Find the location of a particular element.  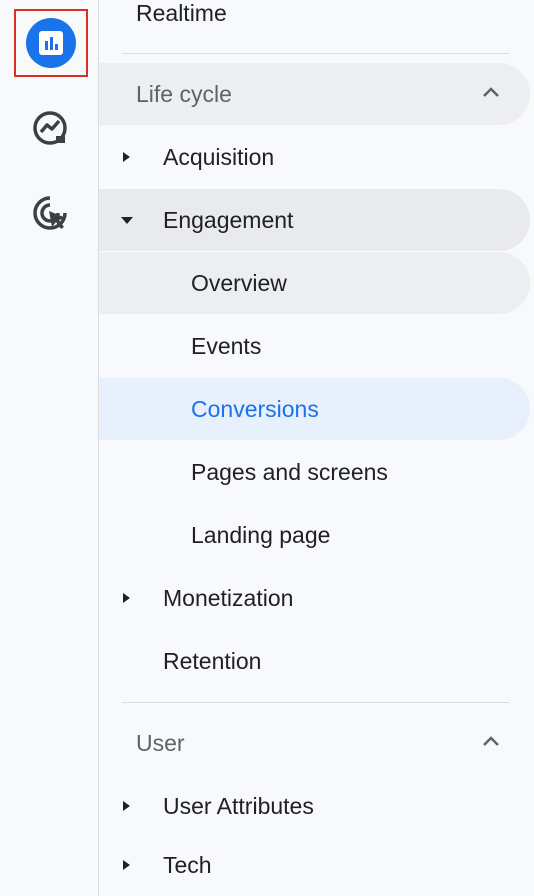

life-cycle-title: Life cycle is located at coordinates (184, 93).